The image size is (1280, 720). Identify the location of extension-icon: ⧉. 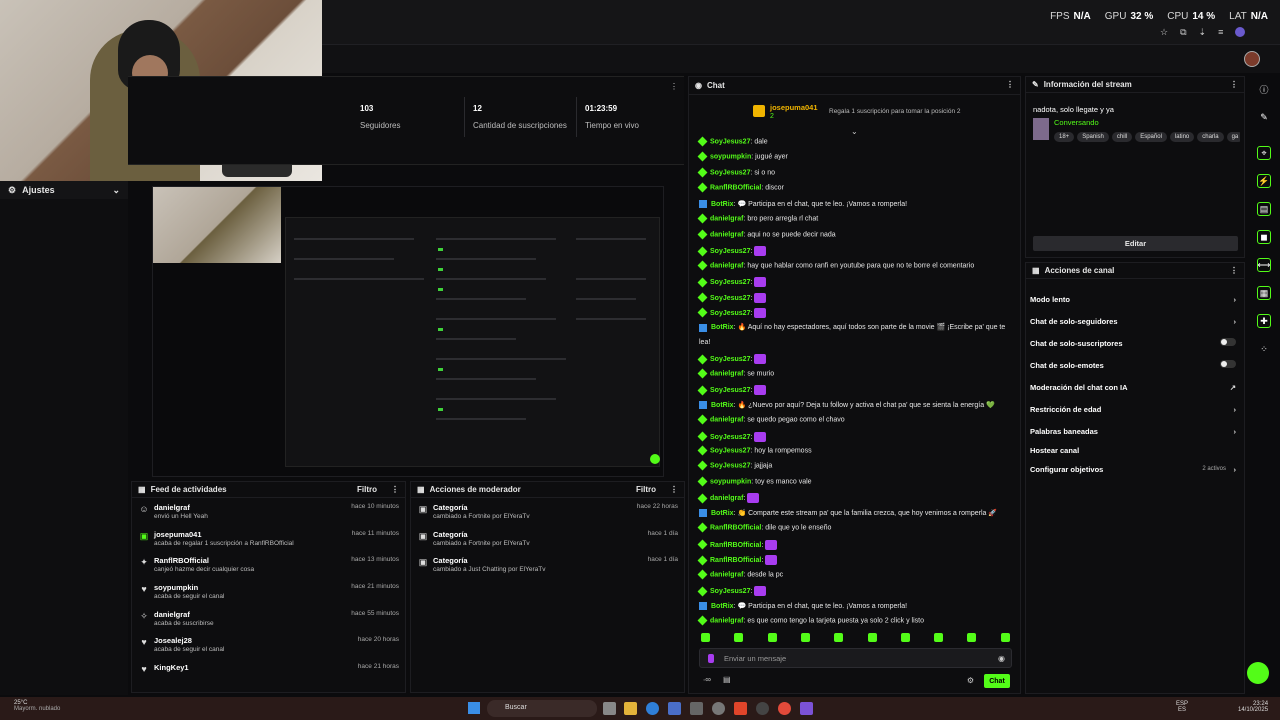
(1183, 32).